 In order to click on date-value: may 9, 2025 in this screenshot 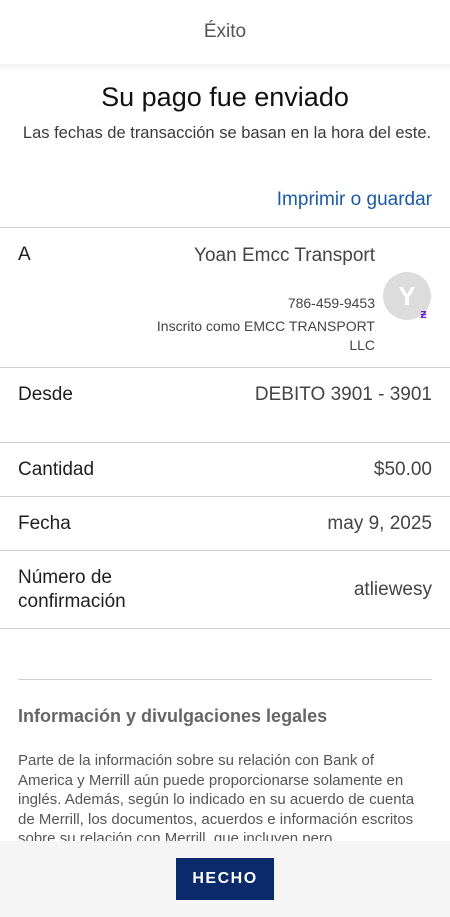, I will do `click(379, 523)`.